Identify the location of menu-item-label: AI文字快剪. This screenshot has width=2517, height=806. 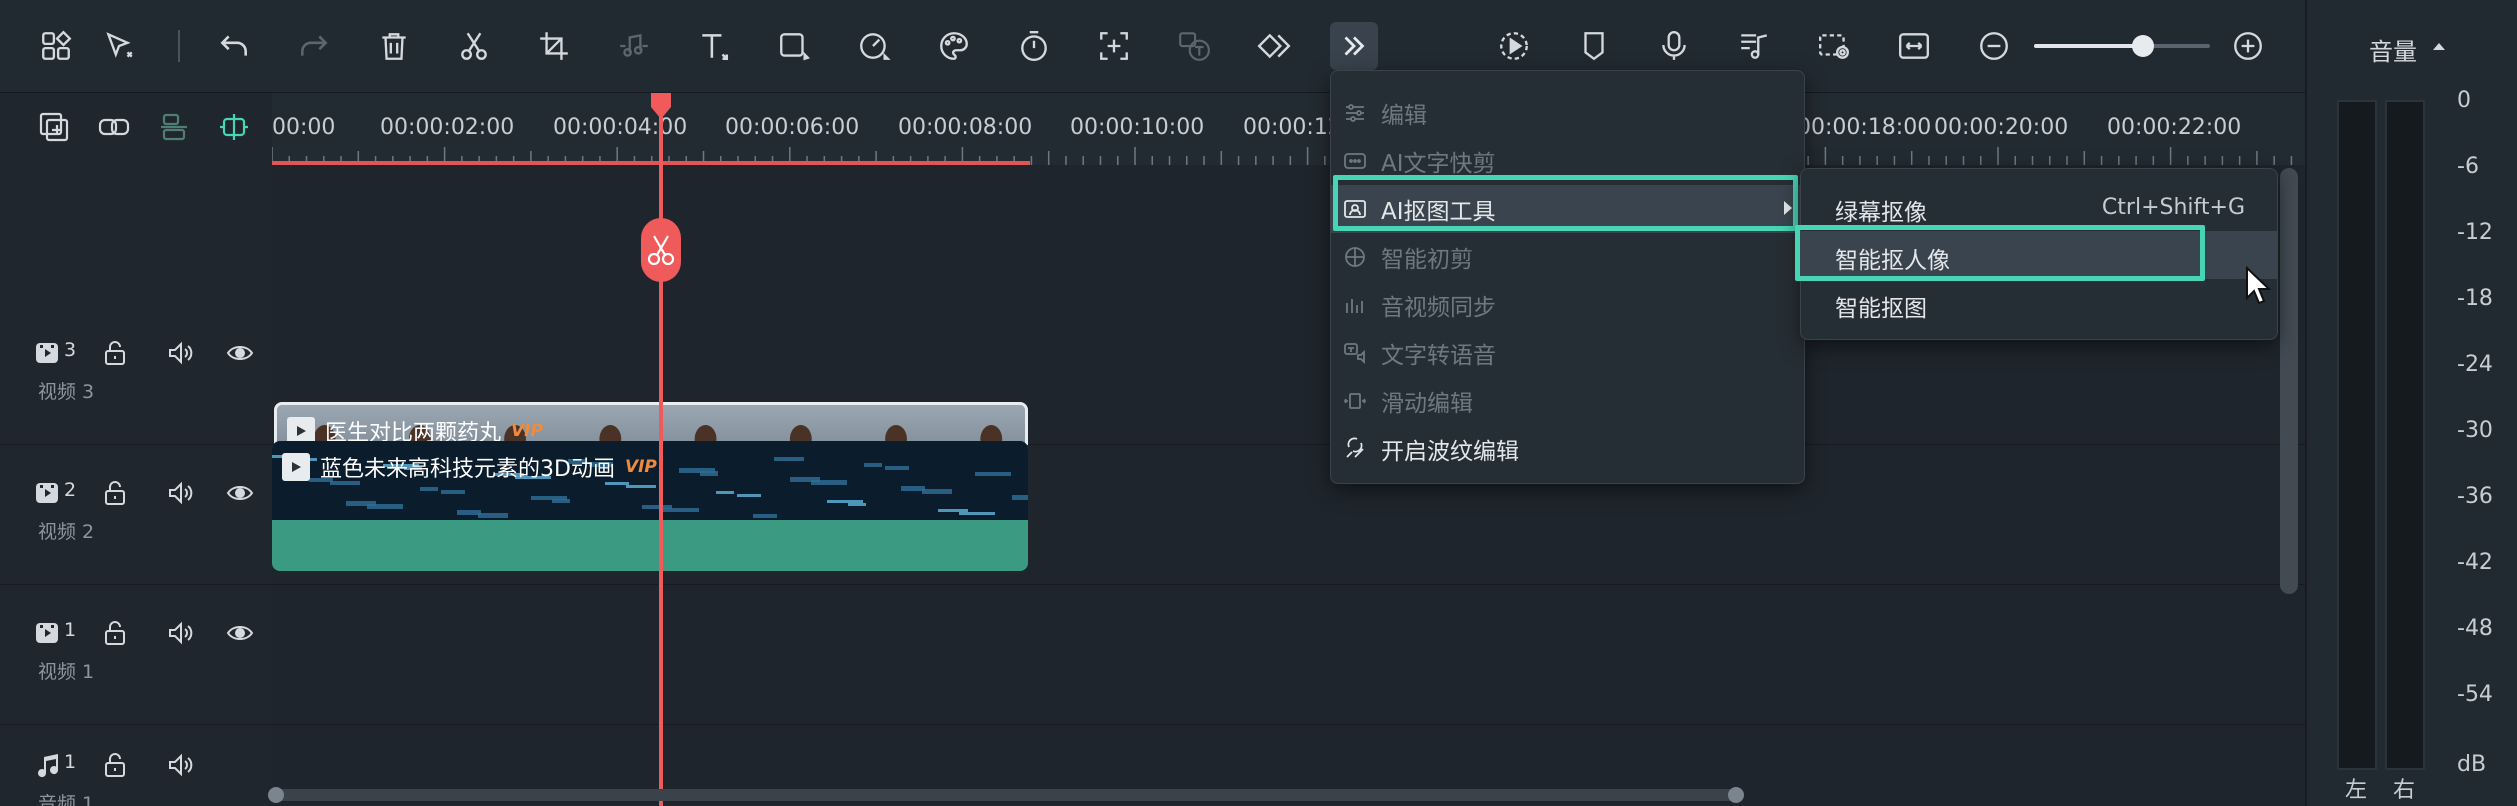
(1438, 164).